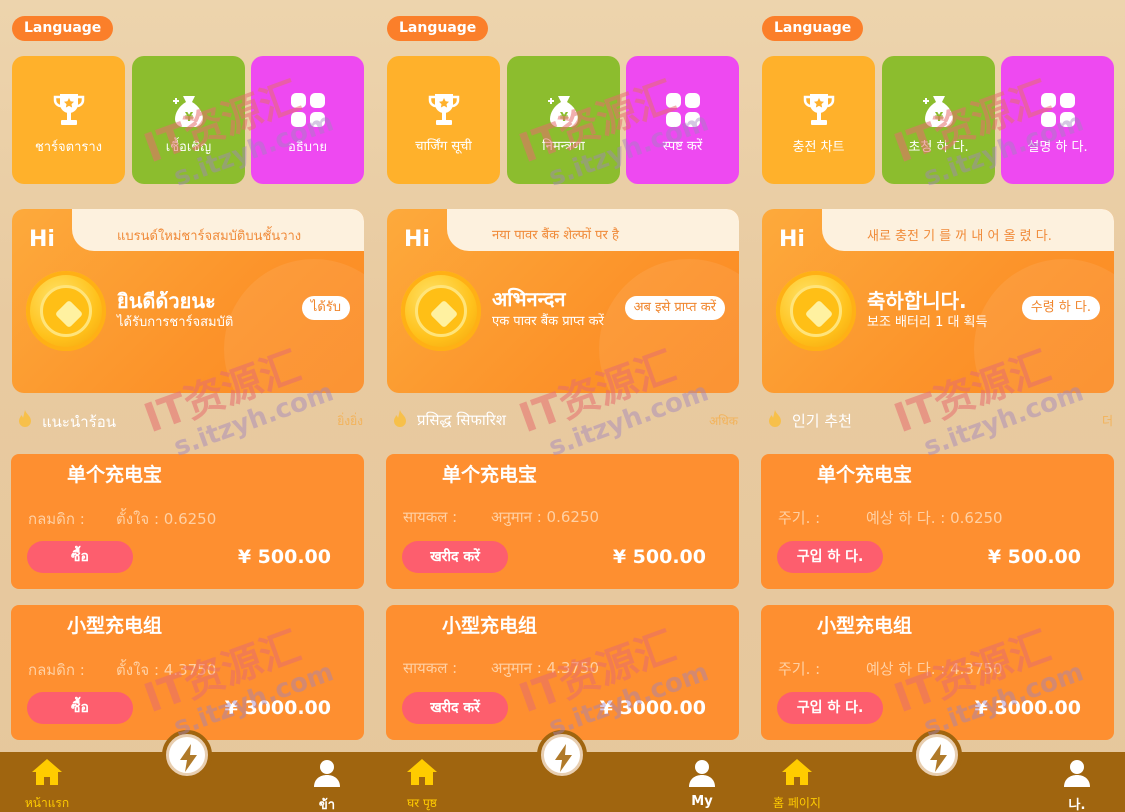  Describe the element at coordinates (674, 308) in the screenshot. I see `claim-button: अब इसे प्राप्त करें` at that location.